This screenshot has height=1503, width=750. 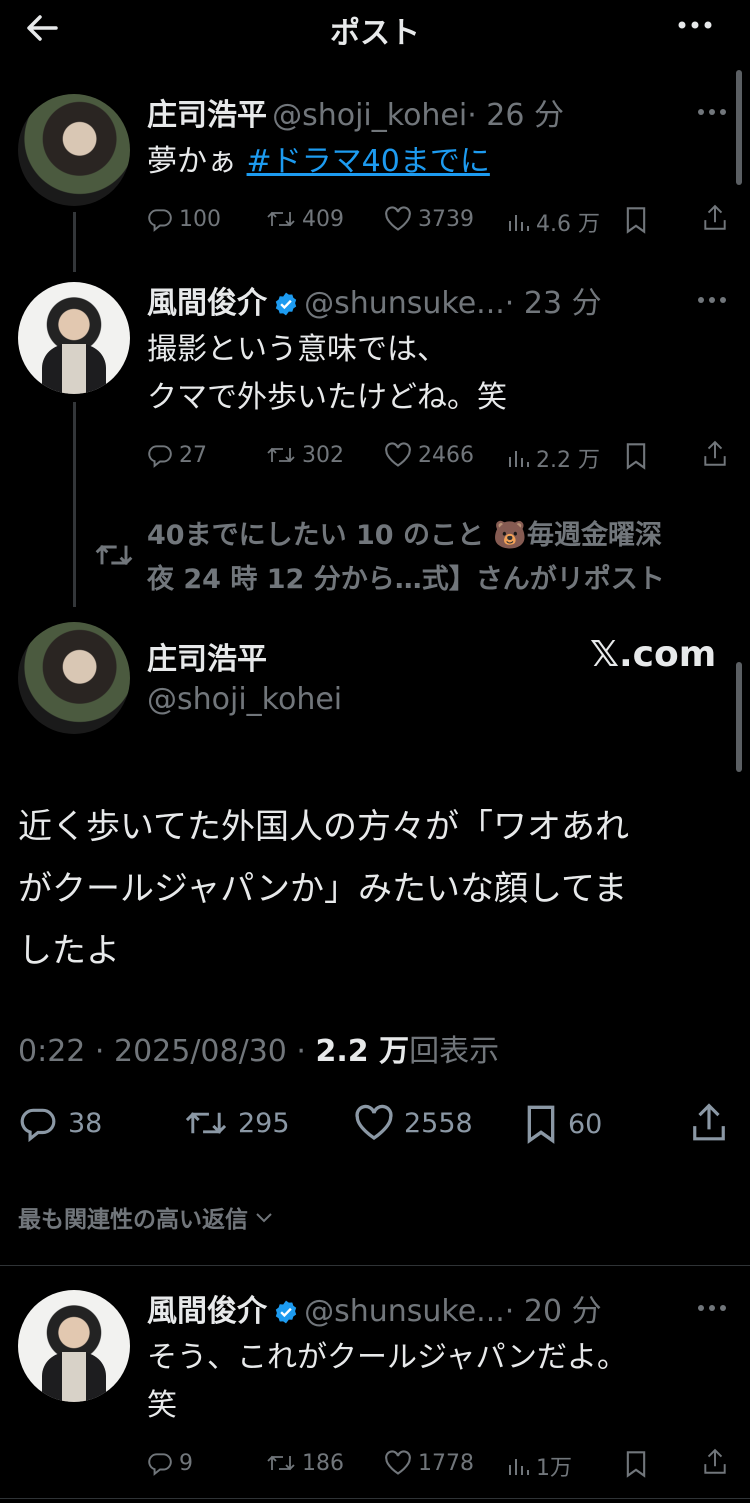 What do you see at coordinates (323, 827) in the screenshot?
I see `post-line: 近く歩いてた外国人の方々が「ワオあれ` at bounding box center [323, 827].